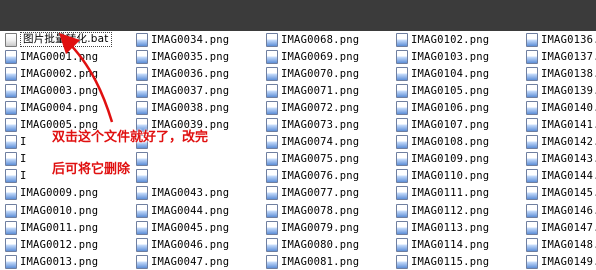  Describe the element at coordinates (312, 193) in the screenshot. I see `file-item: IMAG0077.png` at that location.